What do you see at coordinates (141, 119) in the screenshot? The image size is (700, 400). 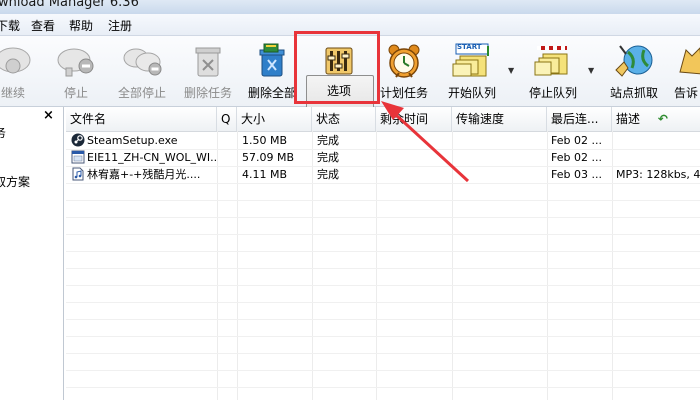 I see `column-header-filename: 文件名` at bounding box center [141, 119].